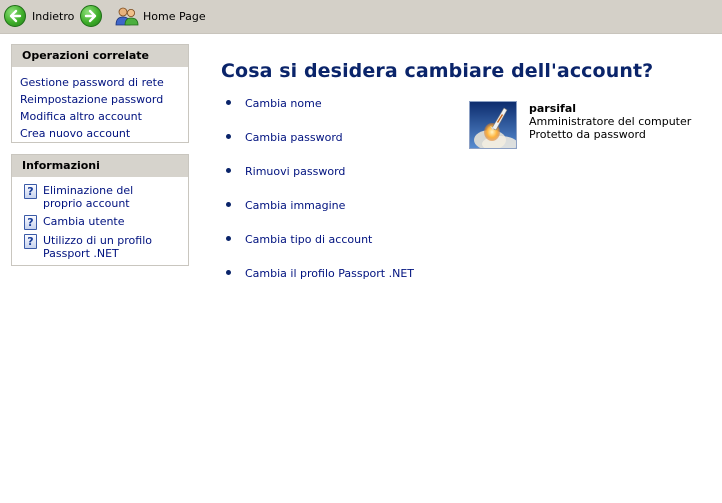 The height and width of the screenshot is (503, 722). Describe the element at coordinates (553, 108) in the screenshot. I see `account-name: parsifal` at that location.